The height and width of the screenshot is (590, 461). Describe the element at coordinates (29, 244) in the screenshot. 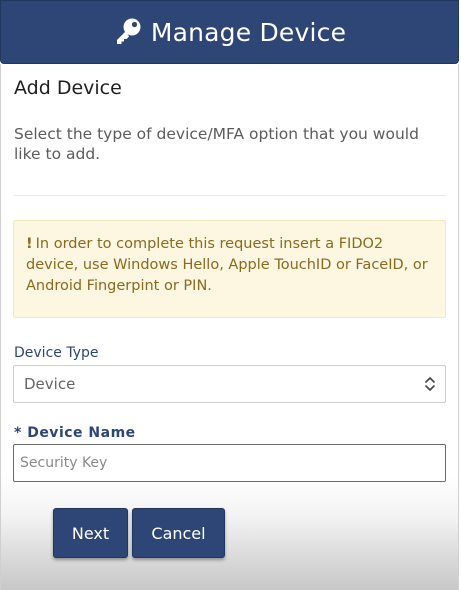

I see `exclamation-icon: !` at that location.